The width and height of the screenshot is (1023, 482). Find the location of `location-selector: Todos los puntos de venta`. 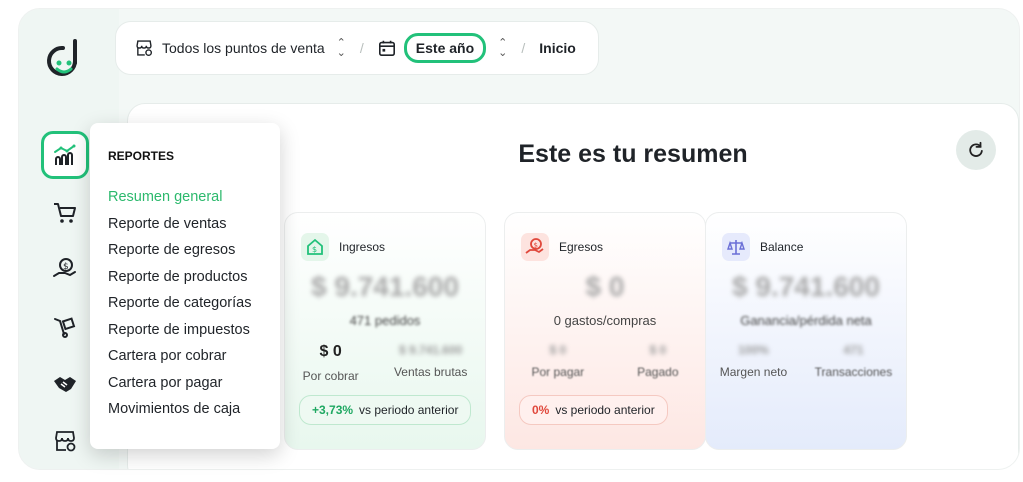

location-selector: Todos los puntos de venta is located at coordinates (243, 48).